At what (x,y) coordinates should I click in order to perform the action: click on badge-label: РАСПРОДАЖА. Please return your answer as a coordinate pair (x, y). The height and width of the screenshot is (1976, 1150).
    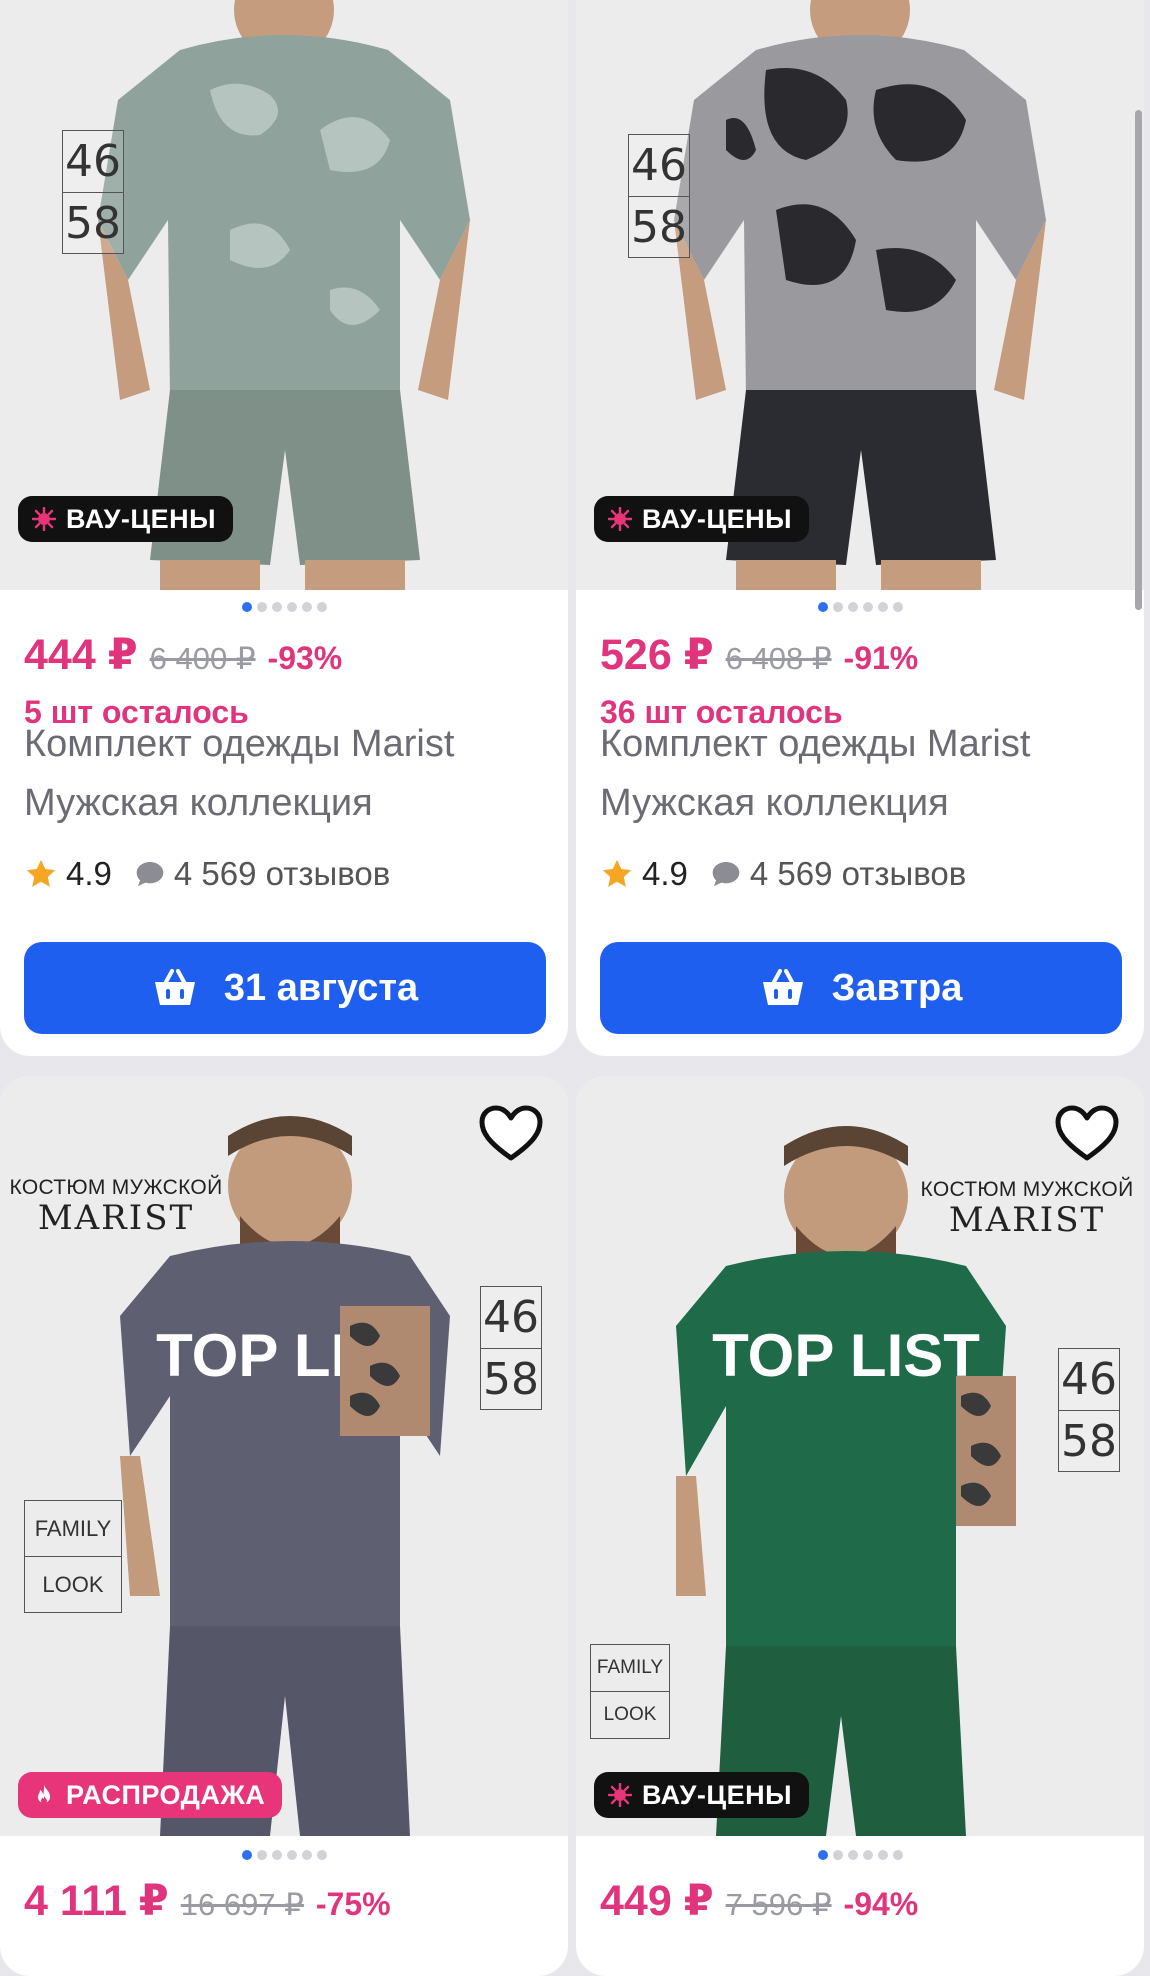
    Looking at the image, I should click on (166, 1794).